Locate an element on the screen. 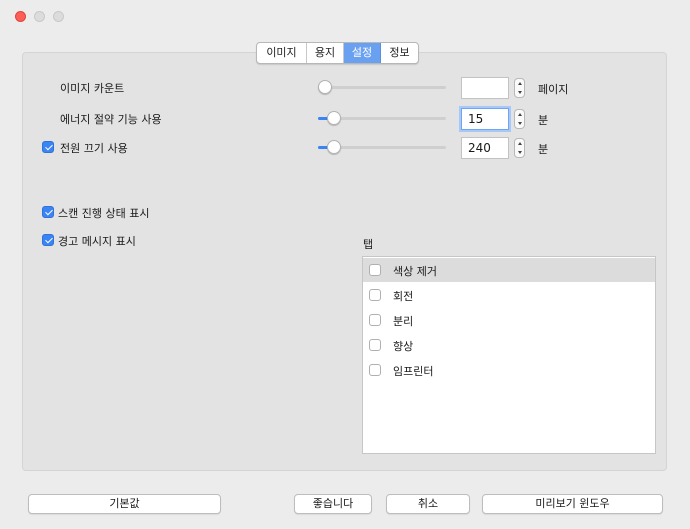 This screenshot has width=690, height=529. warning-message-label: 경고 메시지 표시 is located at coordinates (97, 241).